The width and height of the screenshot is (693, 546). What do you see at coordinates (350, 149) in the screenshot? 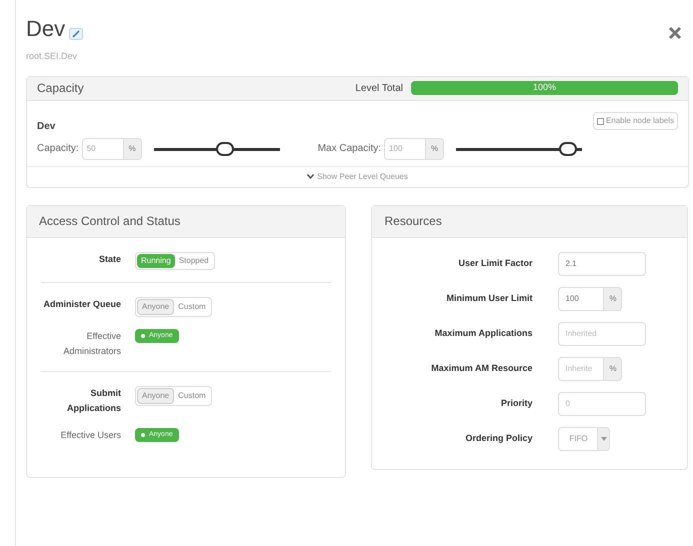
I see `slider-label: Max Capacity:` at bounding box center [350, 149].